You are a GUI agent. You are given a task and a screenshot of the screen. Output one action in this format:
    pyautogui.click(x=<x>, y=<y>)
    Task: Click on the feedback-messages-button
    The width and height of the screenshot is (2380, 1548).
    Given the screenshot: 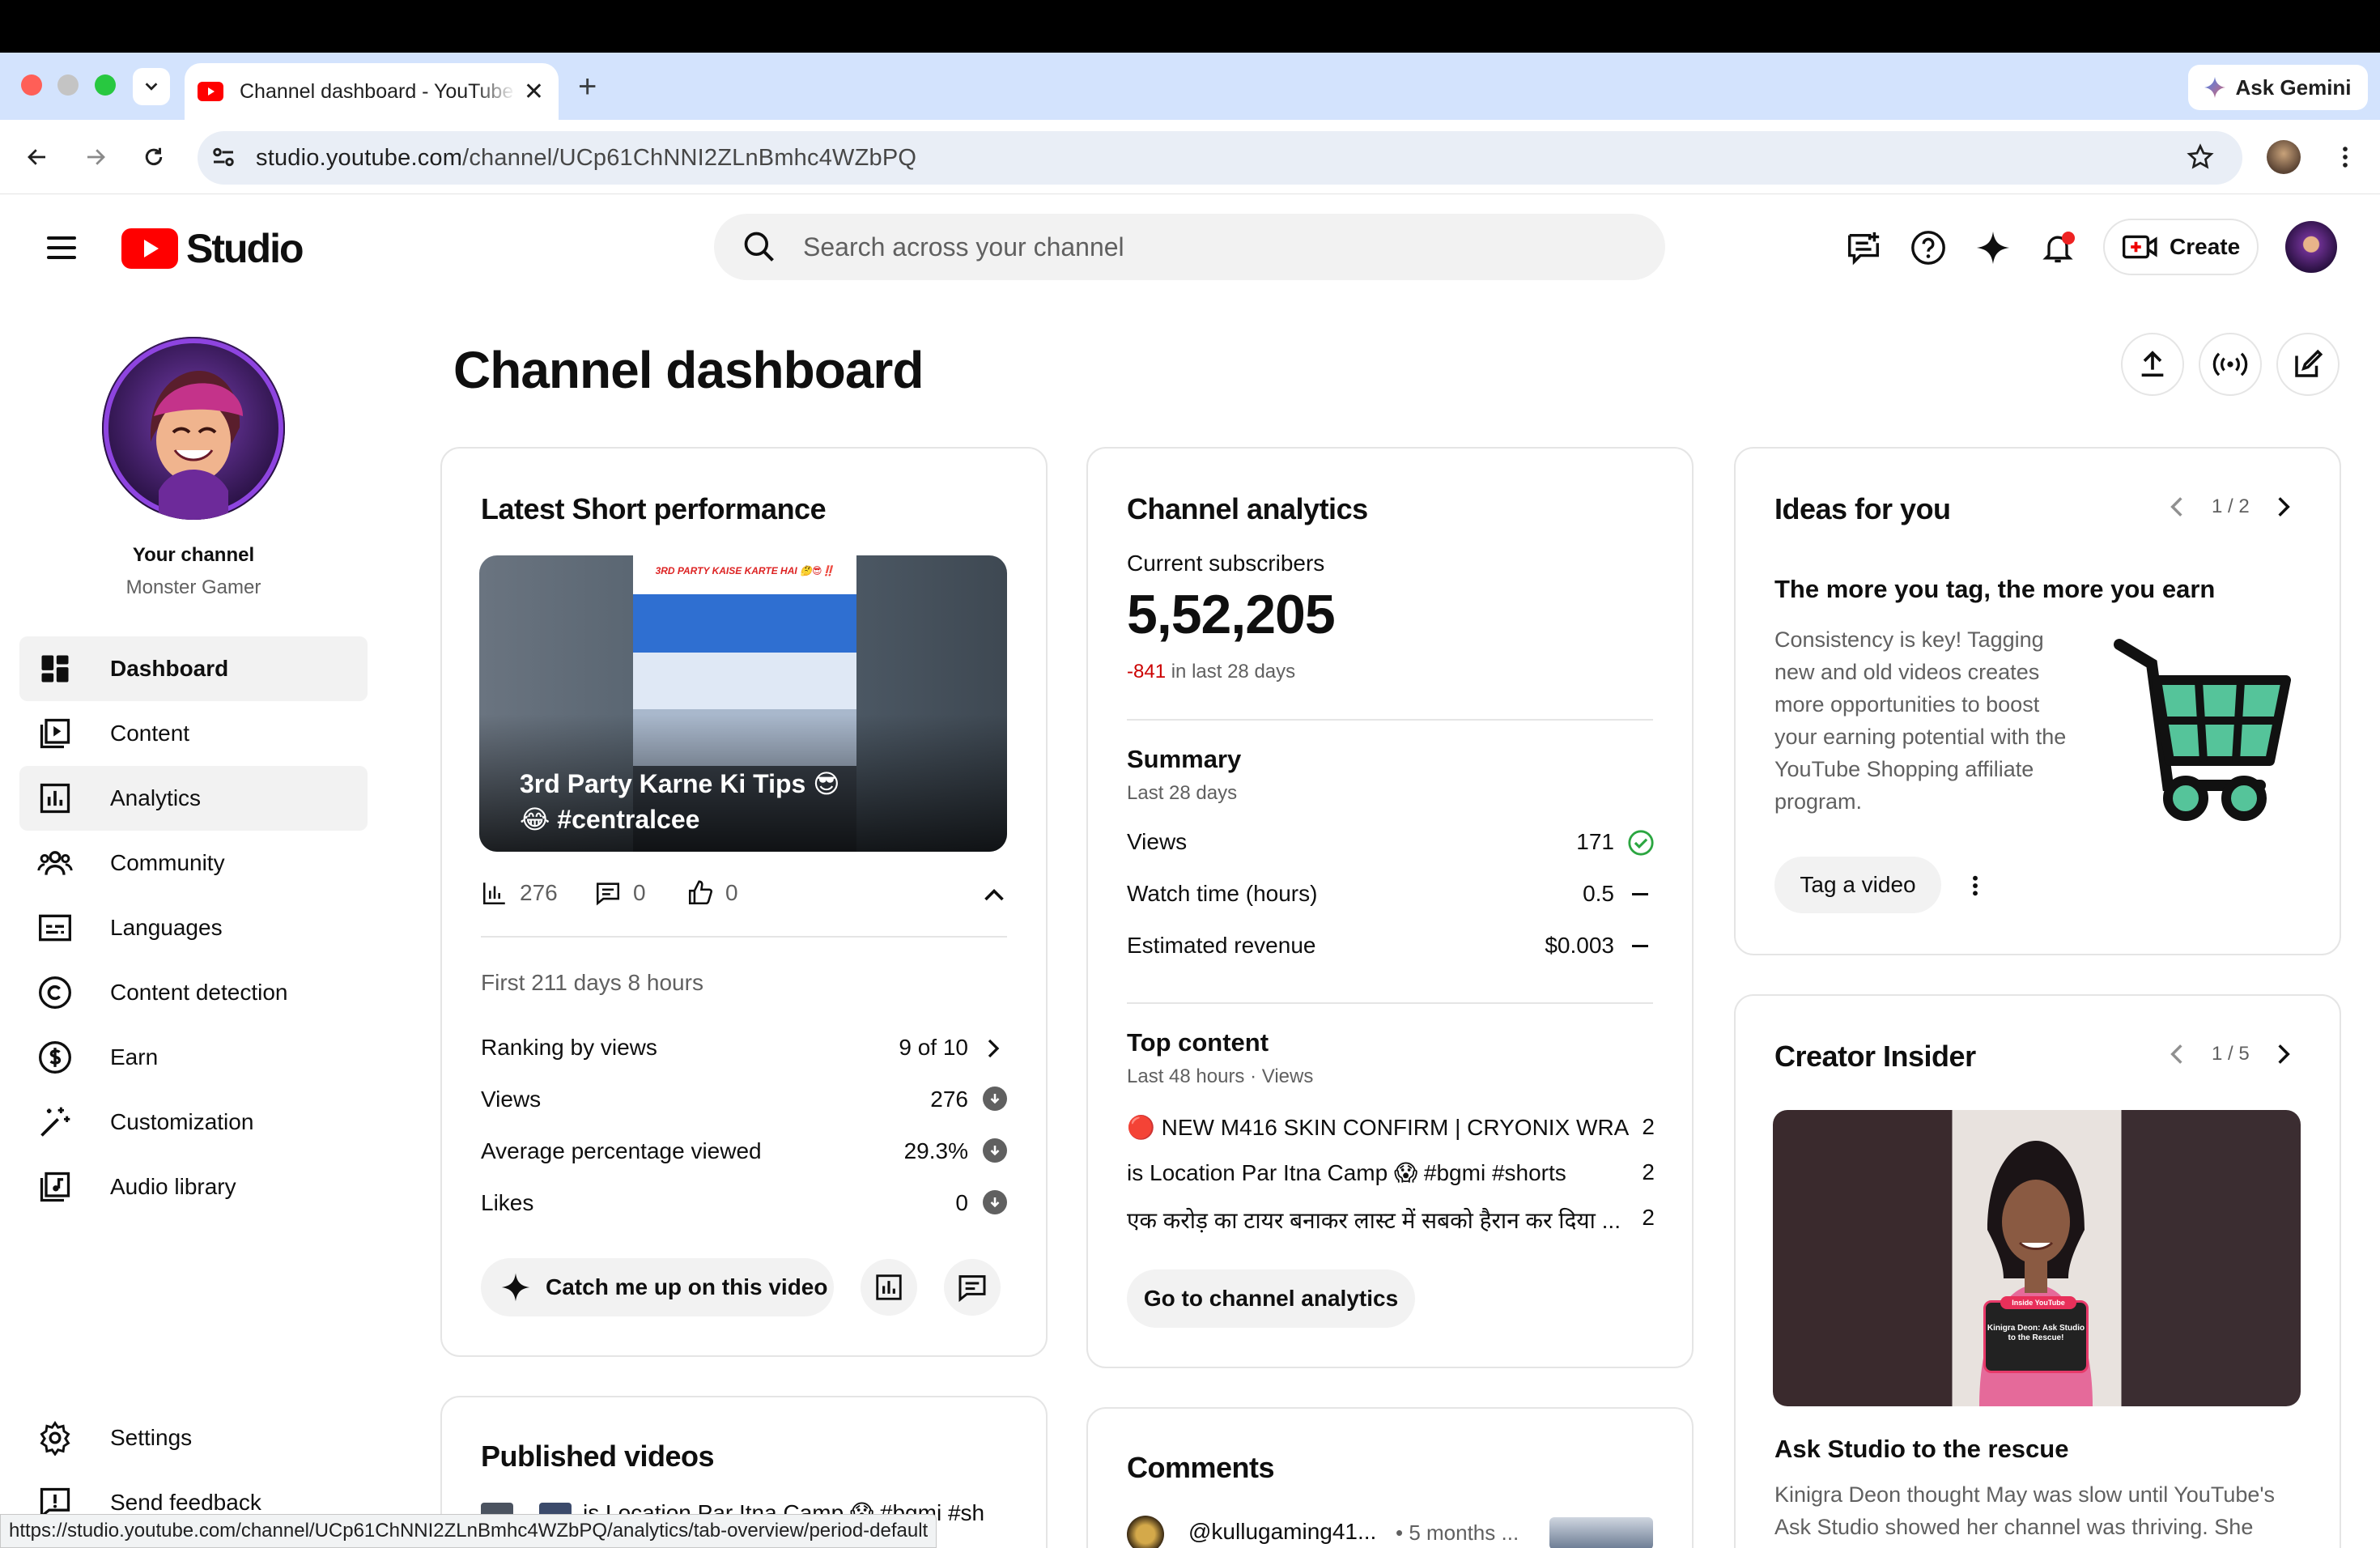 What is the action you would take?
    pyautogui.click(x=1863, y=248)
    